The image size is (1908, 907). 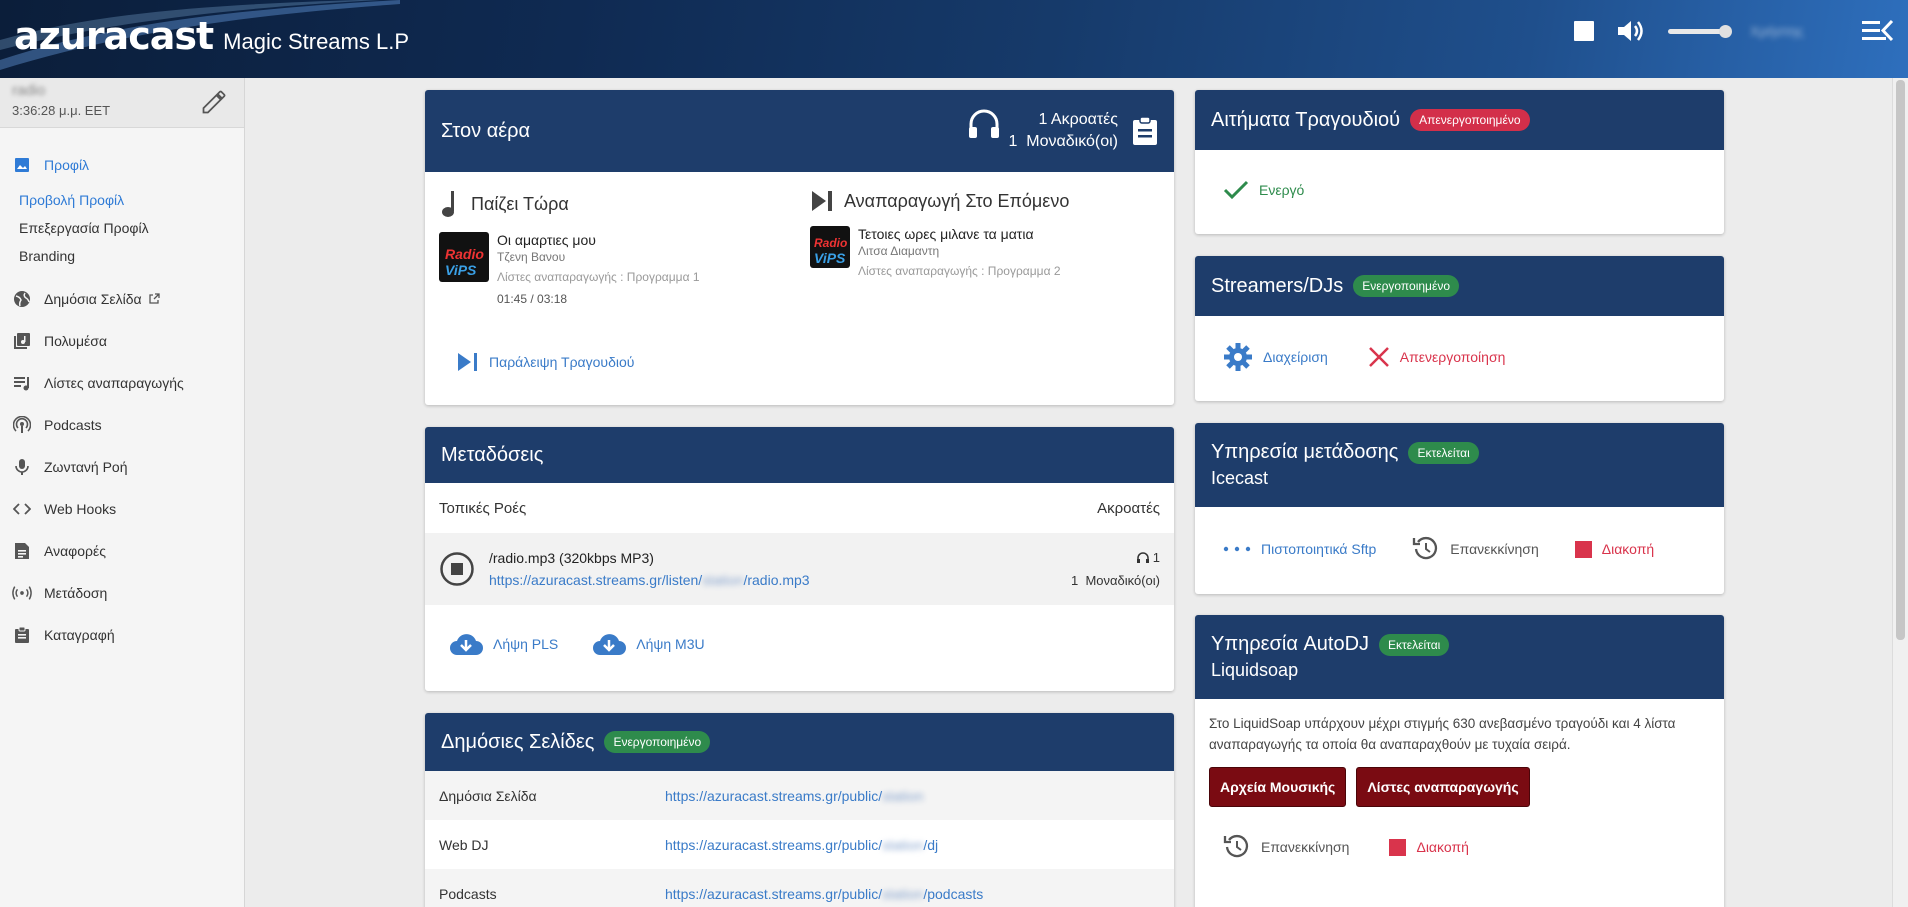 I want to click on album-art-text-a: Radio, so click(x=464, y=254).